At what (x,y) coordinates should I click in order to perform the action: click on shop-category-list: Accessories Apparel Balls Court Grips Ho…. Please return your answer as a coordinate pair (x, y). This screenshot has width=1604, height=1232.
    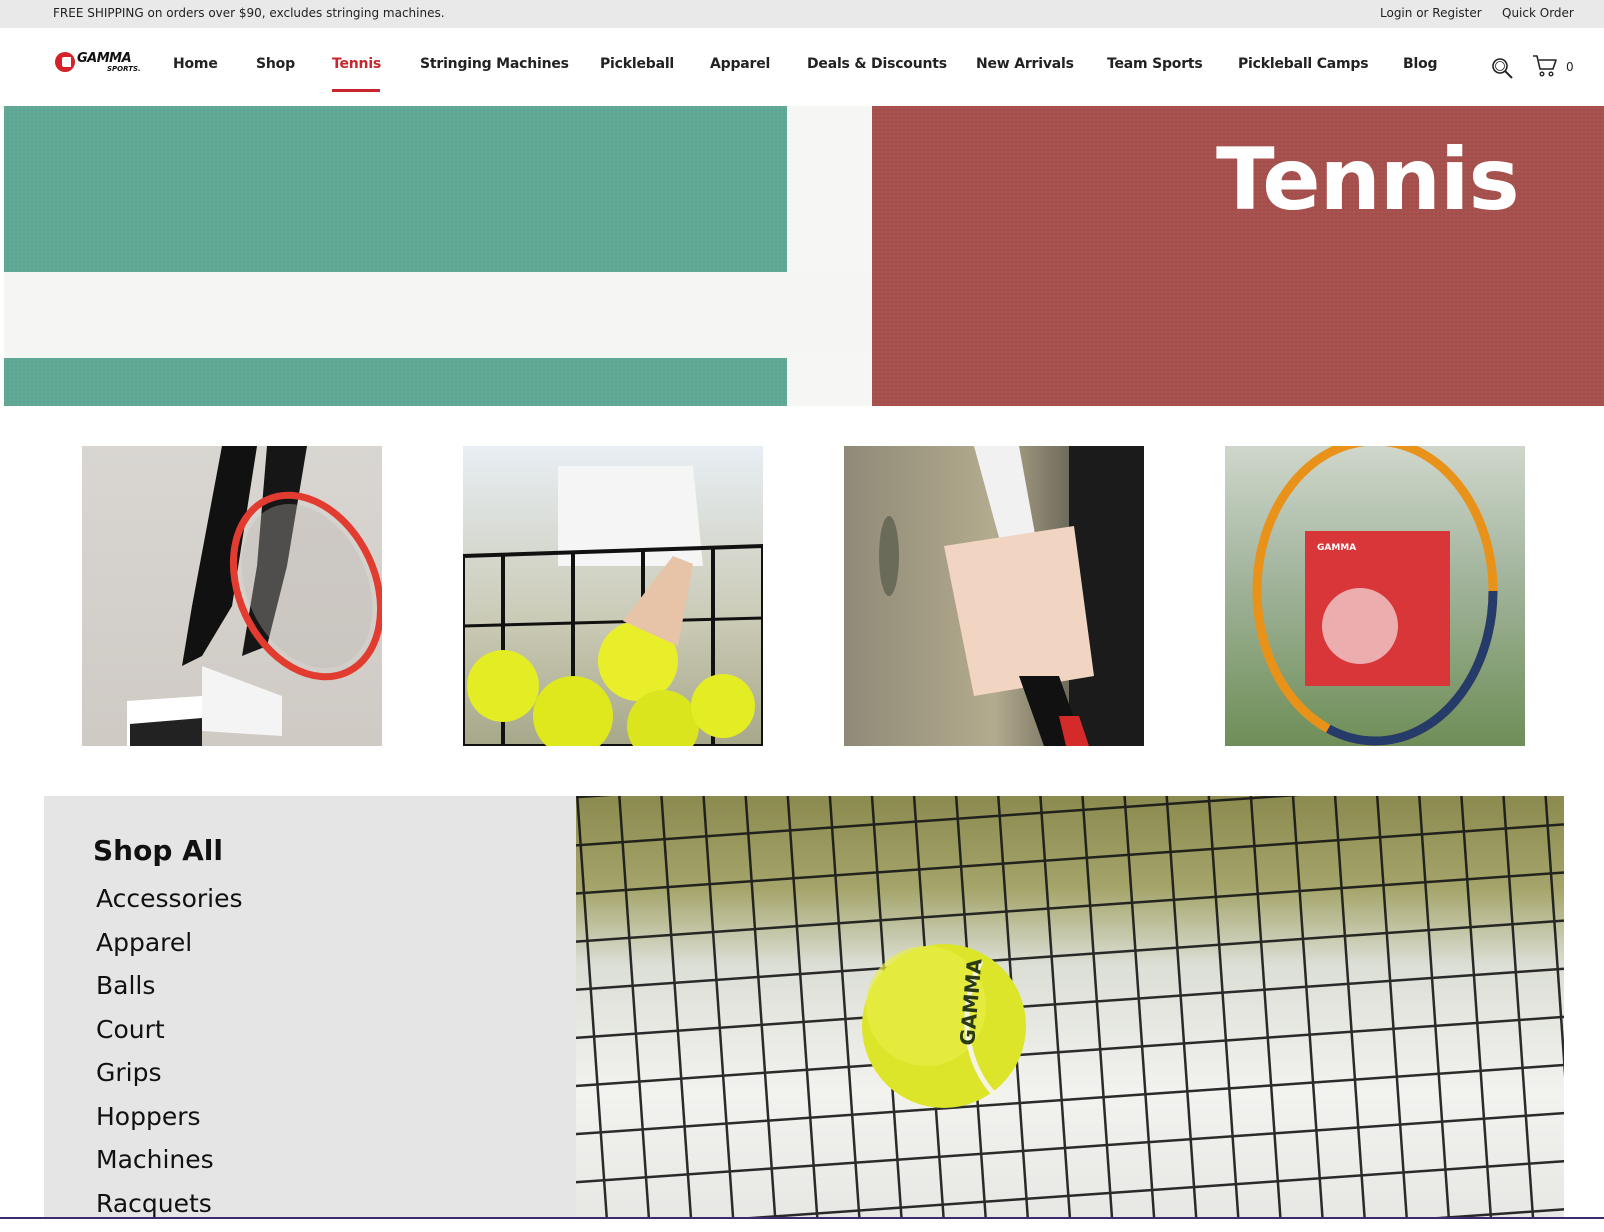
    Looking at the image, I should click on (169, 1058).